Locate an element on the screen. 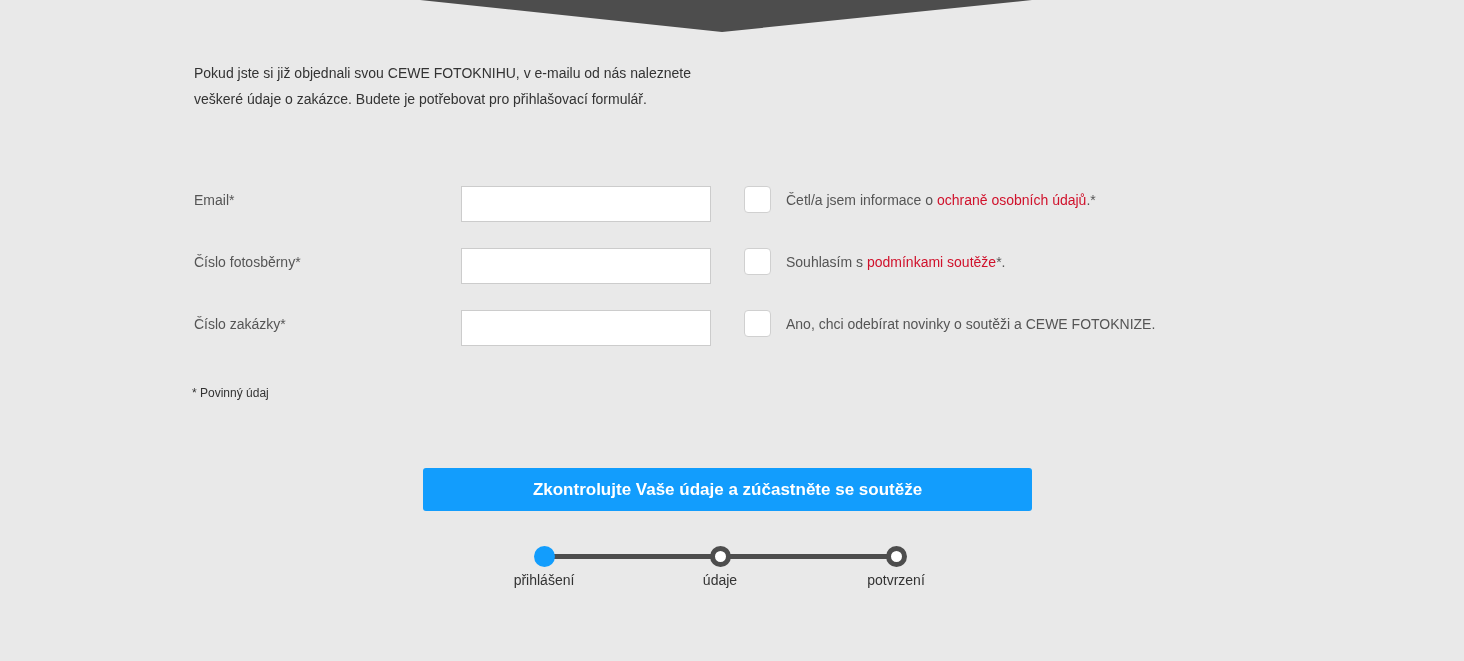  consent-text: Četl/a jsem informace o ochraně osobních údajů.* is located at coordinates (941, 199).